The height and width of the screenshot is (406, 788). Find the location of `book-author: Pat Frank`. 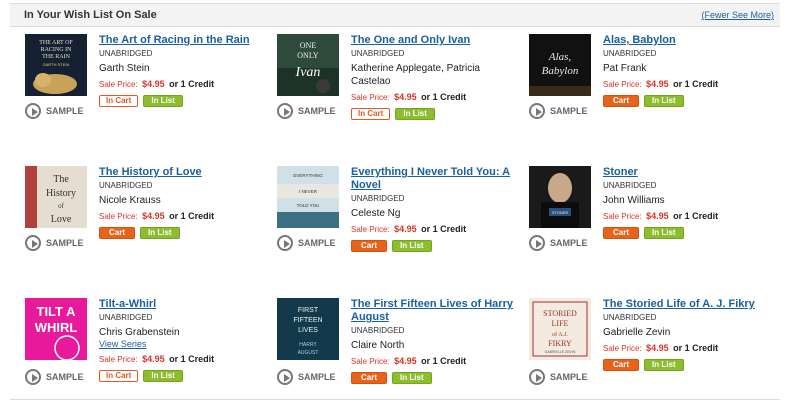

book-author: Pat Frank is located at coordinates (625, 68).